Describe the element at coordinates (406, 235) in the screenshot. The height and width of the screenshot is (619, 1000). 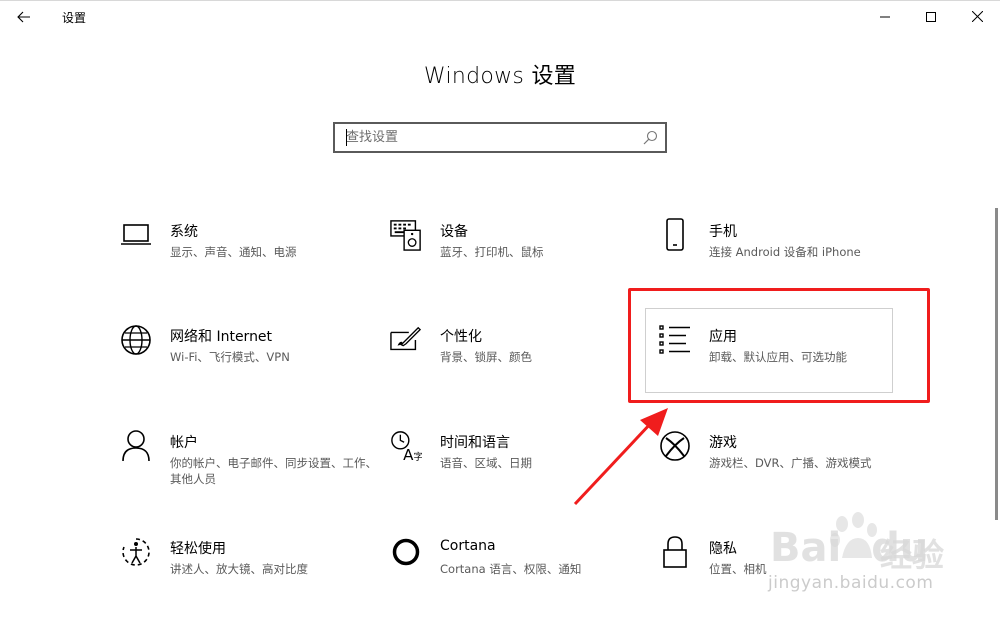
I see `keyboard-speaker-icon` at that location.